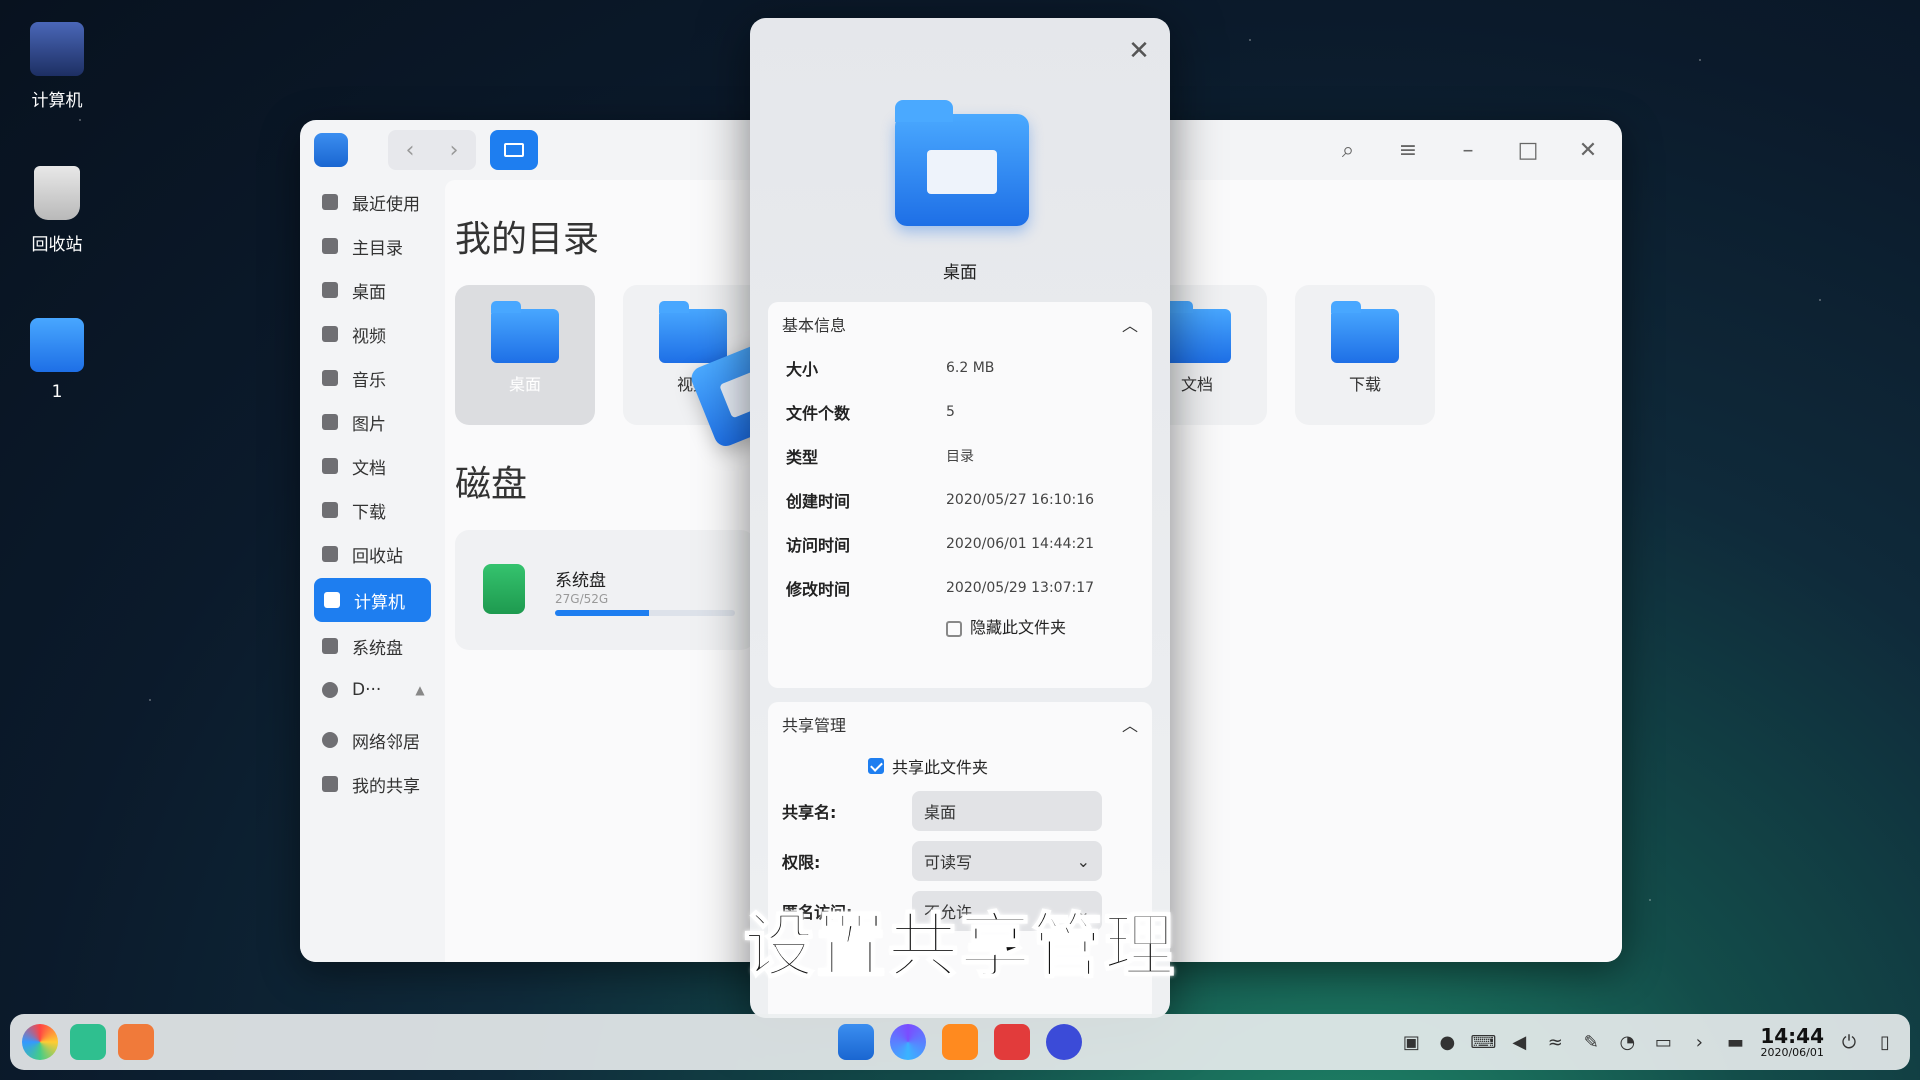 This screenshot has width=1920, height=1080. I want to click on multitask-view-icon, so click(88, 1042).